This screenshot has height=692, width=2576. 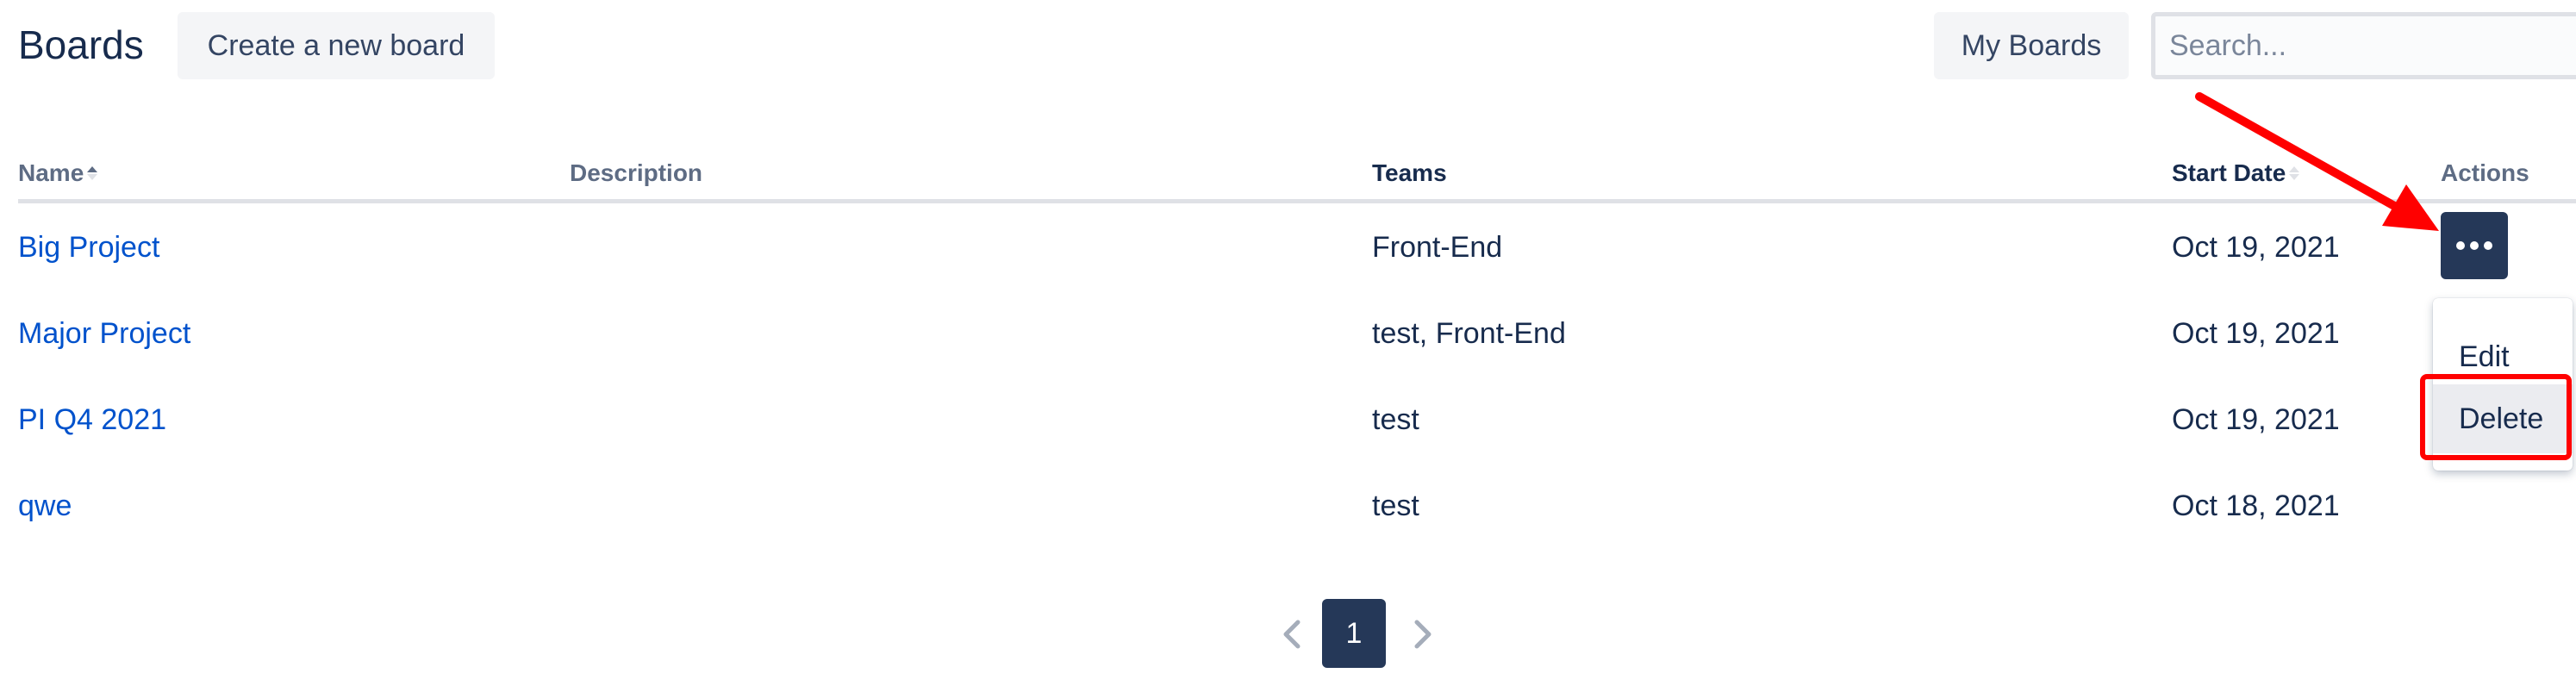 I want to click on column-header-teams: Teams, so click(x=1409, y=173).